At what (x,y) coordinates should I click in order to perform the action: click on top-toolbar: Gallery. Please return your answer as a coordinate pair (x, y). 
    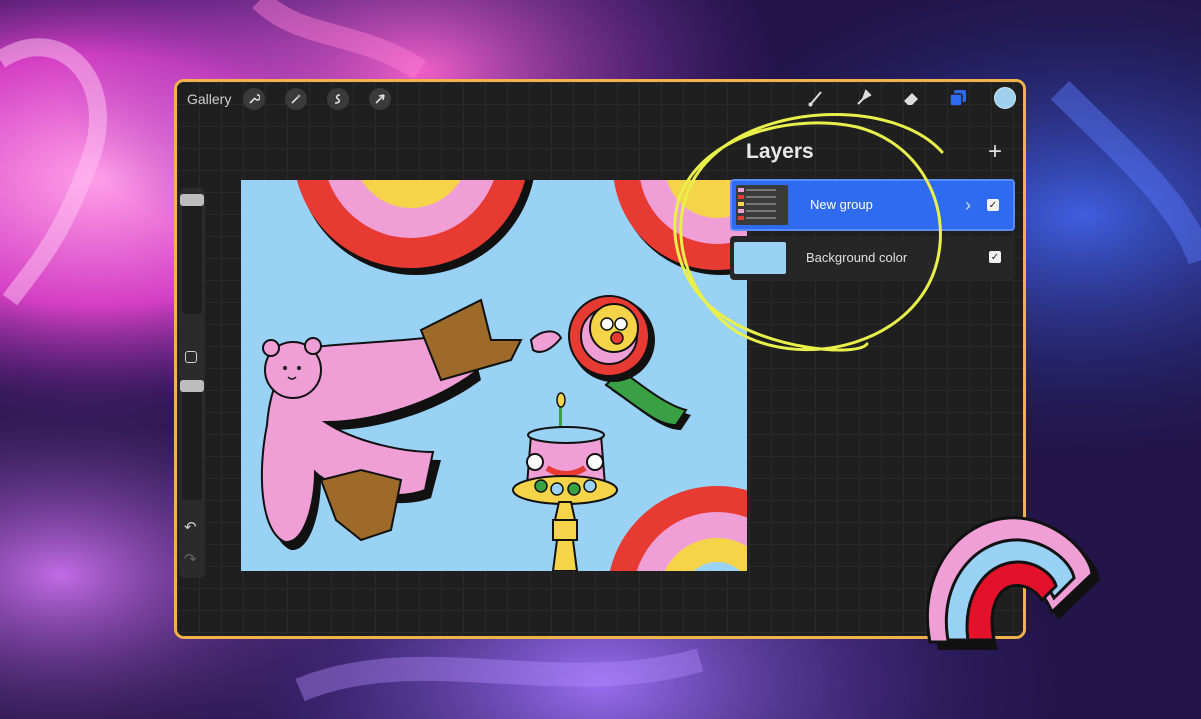
    Looking at the image, I should click on (600, 99).